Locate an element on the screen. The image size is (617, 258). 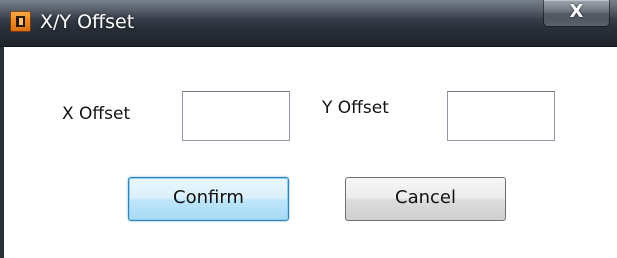
cancel-button: Cancel is located at coordinates (425, 199).